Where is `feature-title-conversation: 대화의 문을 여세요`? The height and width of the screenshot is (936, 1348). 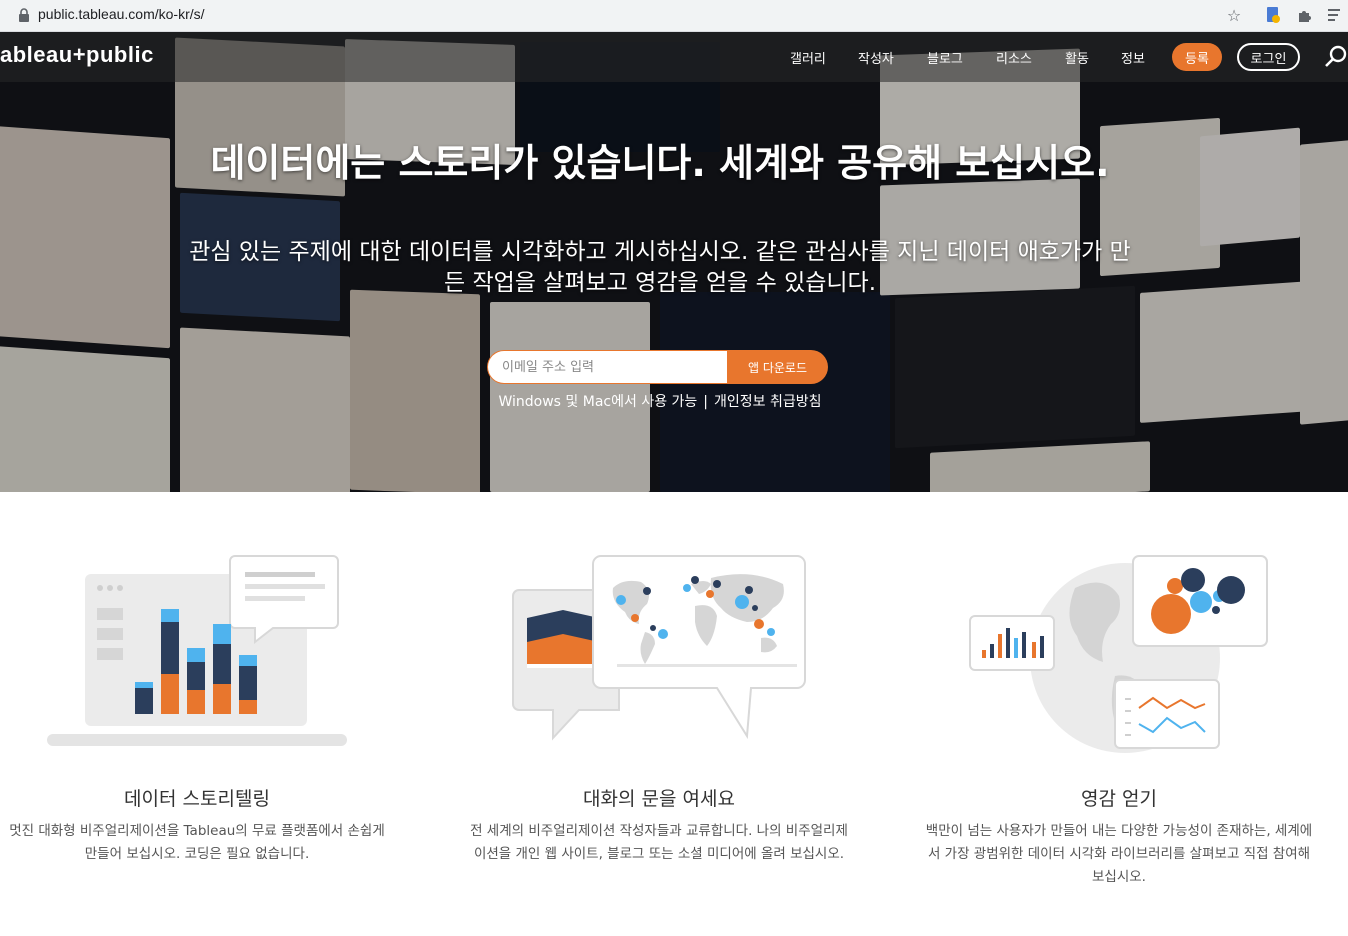 feature-title-conversation: 대화의 문을 여세요 is located at coordinates (659, 799).